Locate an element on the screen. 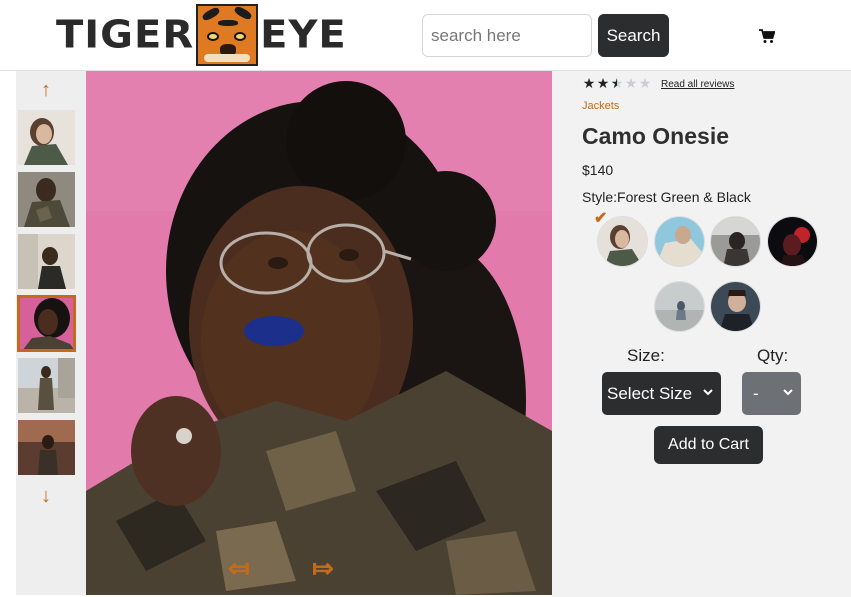 Image resolution: width=851 pixels, height=597 pixels. cart-icon is located at coordinates (767, 36).